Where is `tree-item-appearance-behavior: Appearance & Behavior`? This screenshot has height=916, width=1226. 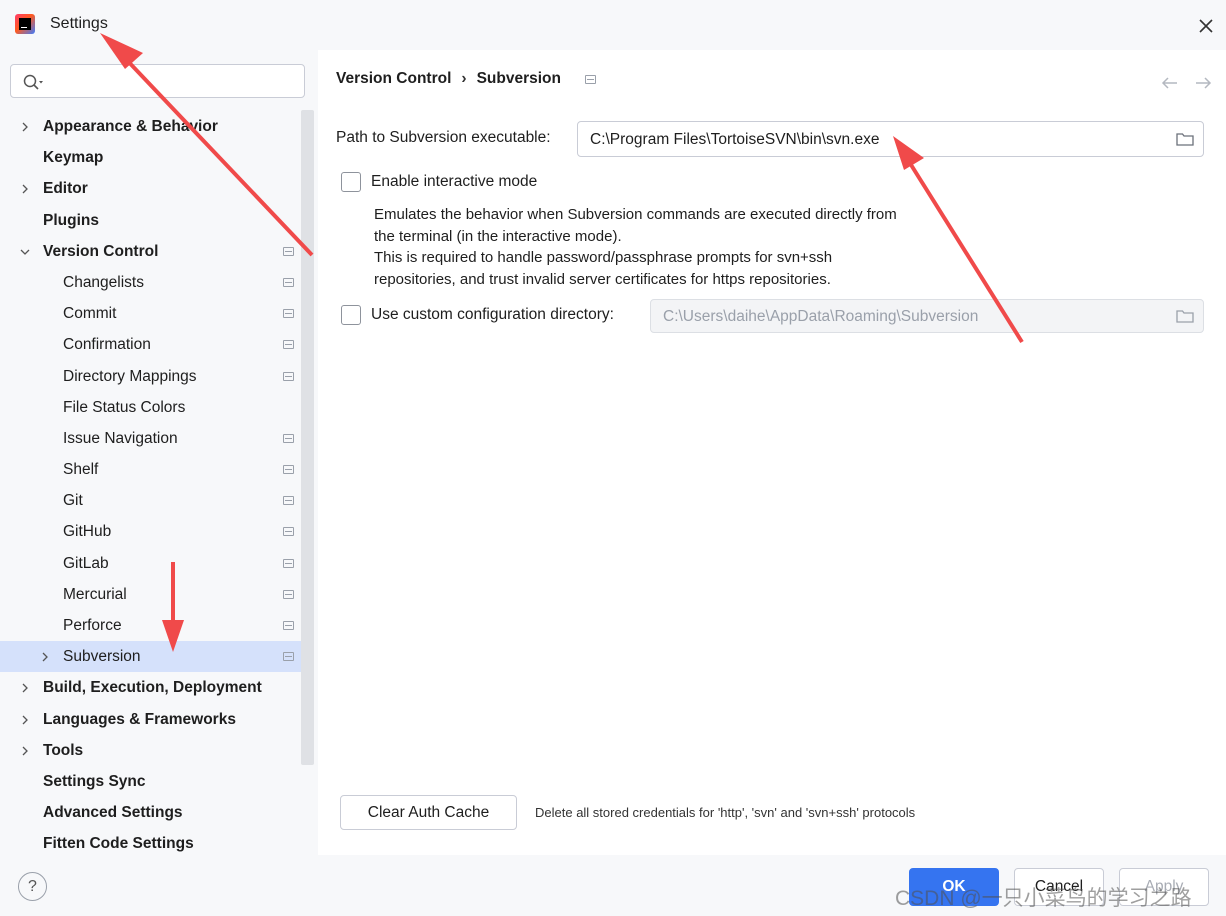
tree-item-appearance-behavior: Appearance & Behavior is located at coordinates (157, 126).